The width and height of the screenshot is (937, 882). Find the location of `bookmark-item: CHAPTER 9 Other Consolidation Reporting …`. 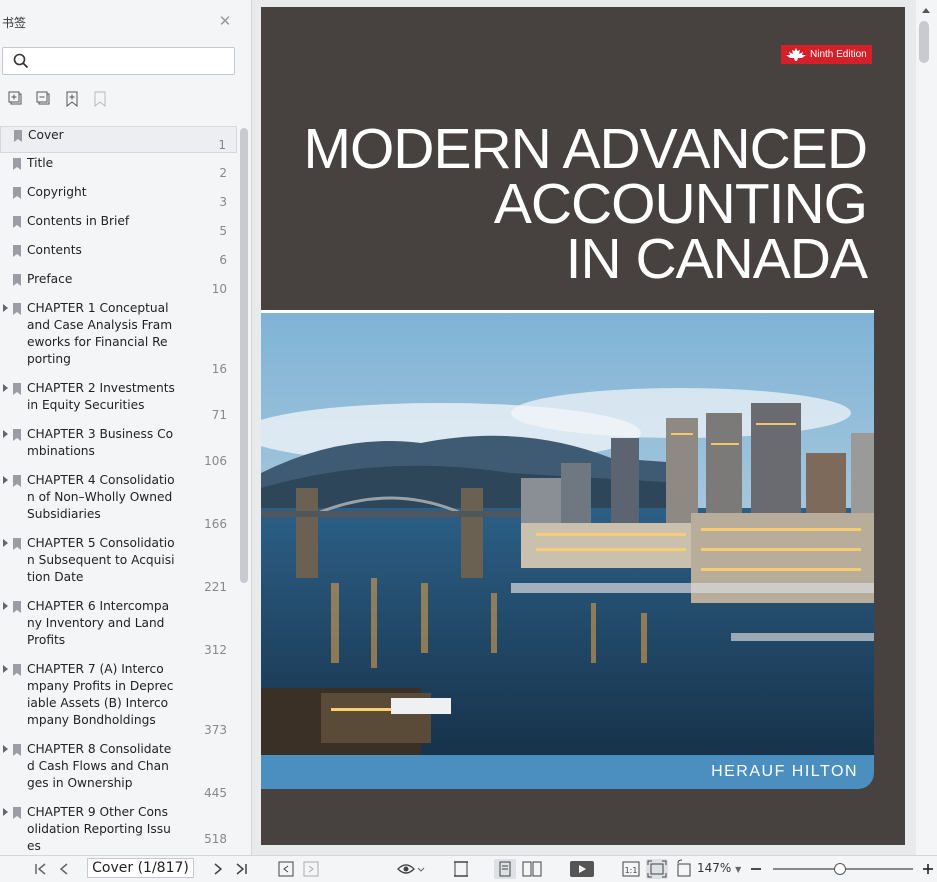

bookmark-item: CHAPTER 9 Other Consolidation Reporting … is located at coordinates (118, 828).